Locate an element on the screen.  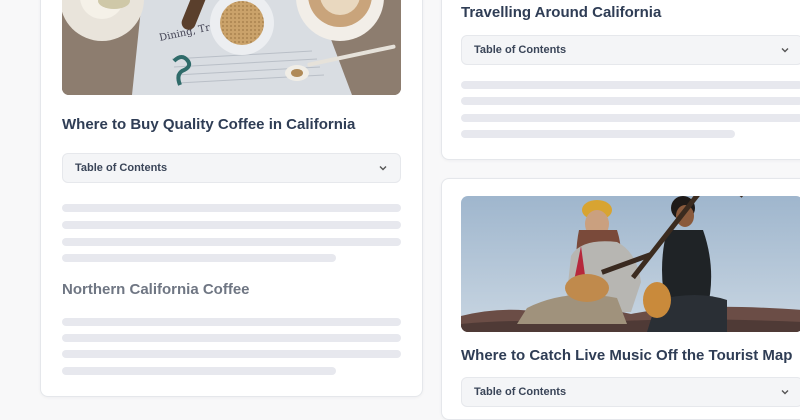
musicians-image is located at coordinates (630, 264).